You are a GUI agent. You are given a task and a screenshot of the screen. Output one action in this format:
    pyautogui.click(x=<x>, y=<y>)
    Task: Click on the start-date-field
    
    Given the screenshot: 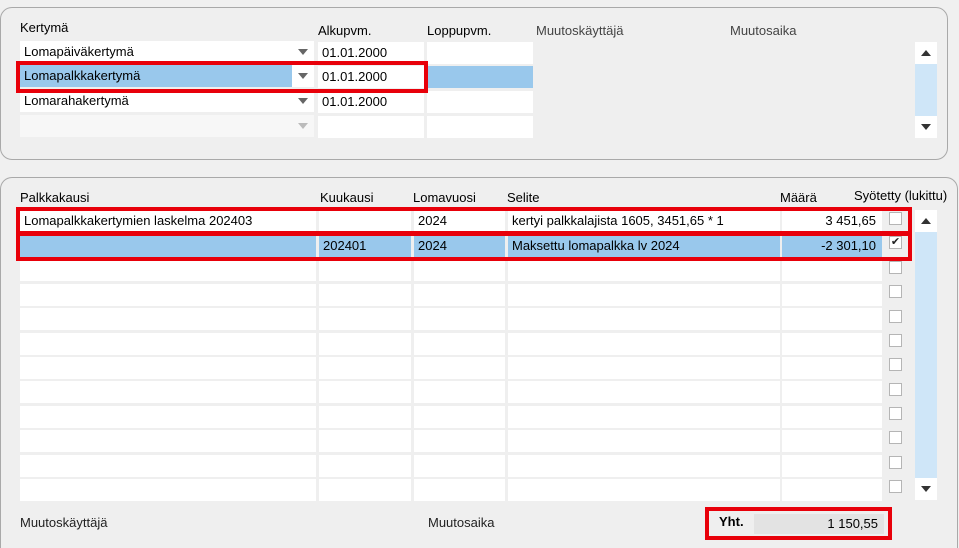 What is the action you would take?
    pyautogui.click(x=371, y=127)
    